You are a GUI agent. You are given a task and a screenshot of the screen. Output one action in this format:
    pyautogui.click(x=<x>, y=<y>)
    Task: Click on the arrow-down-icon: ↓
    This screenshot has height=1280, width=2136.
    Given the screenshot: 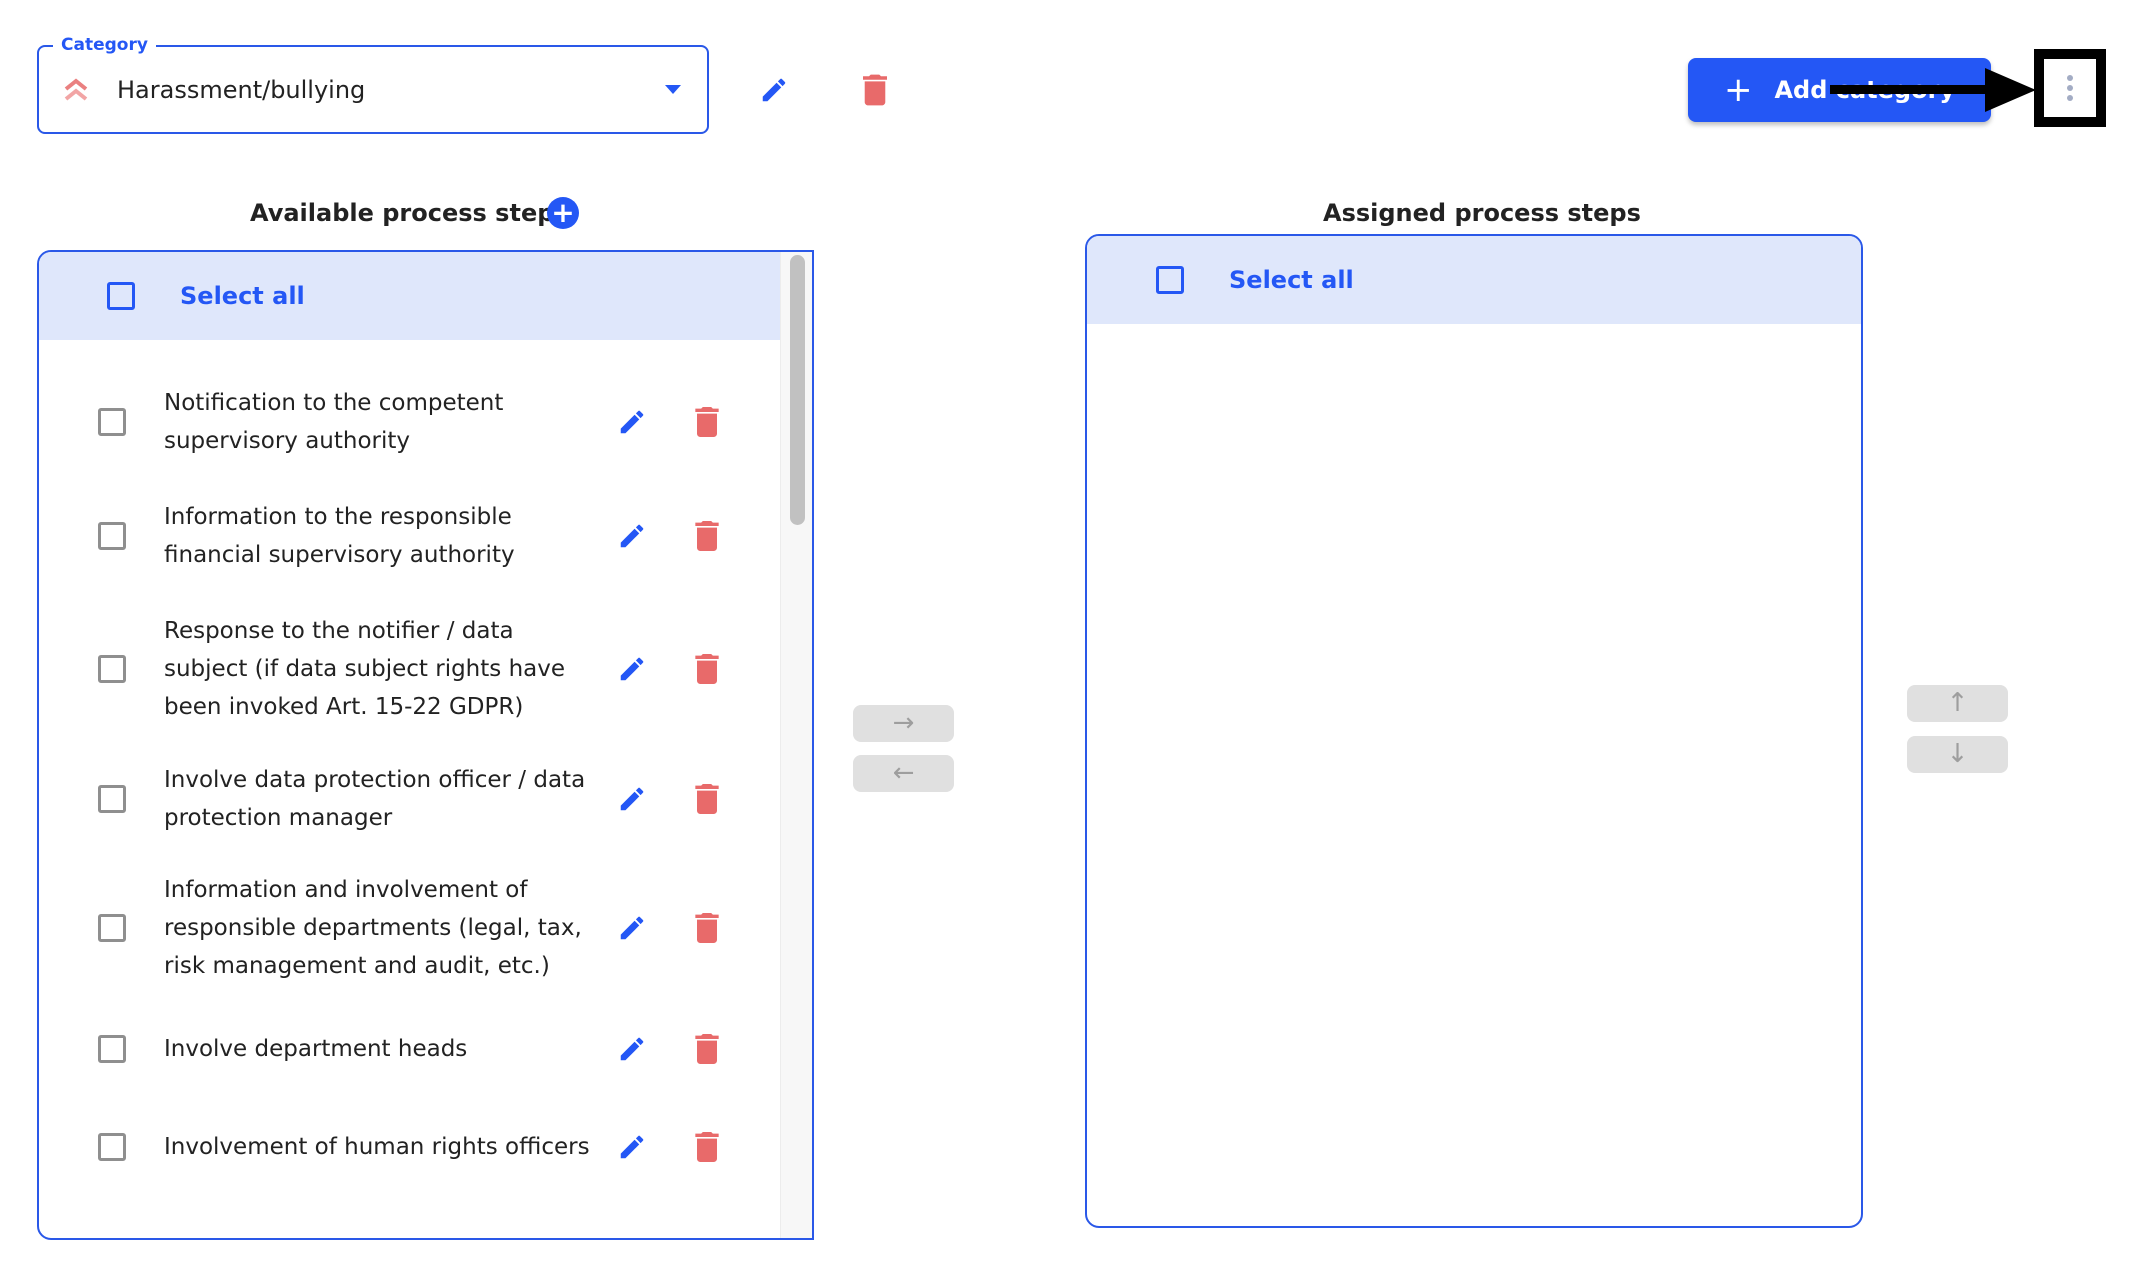 What is the action you would take?
    pyautogui.click(x=1957, y=754)
    